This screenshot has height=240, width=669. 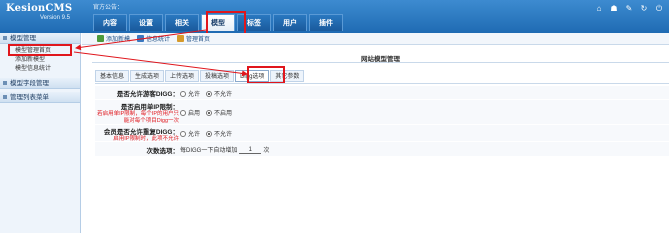 What do you see at coordinates (182, 76) in the screenshot?
I see `subtab-upload: 上传选项` at bounding box center [182, 76].